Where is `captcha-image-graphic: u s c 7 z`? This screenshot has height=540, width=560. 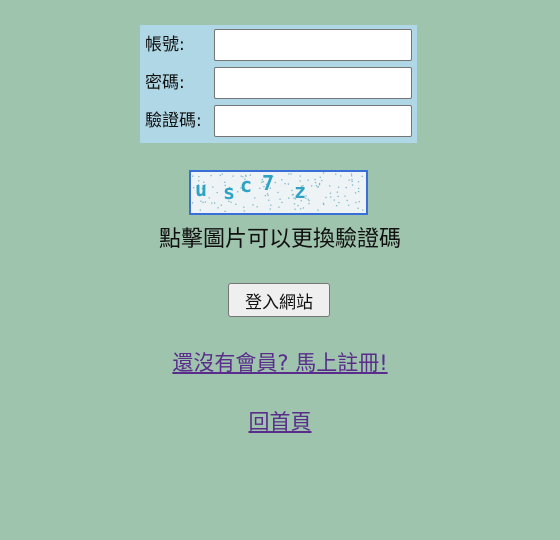
captcha-image-graphic: u s c 7 z is located at coordinates (277, 191).